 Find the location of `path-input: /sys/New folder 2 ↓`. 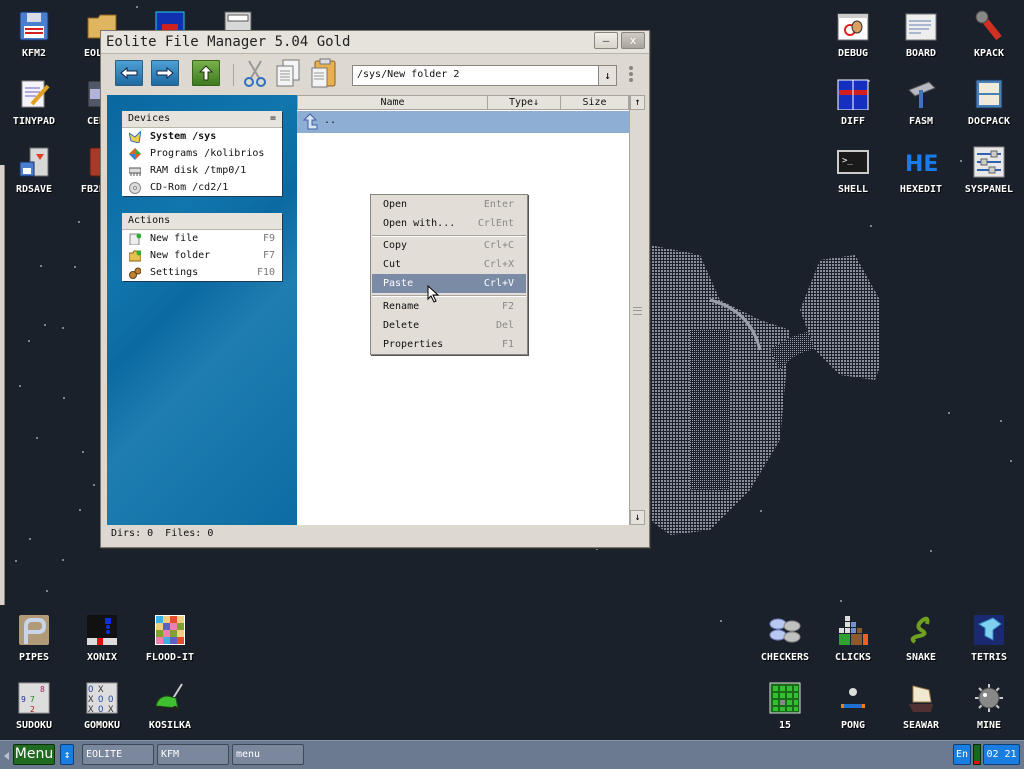

path-input: /sys/New folder 2 ↓ is located at coordinates (484, 75).